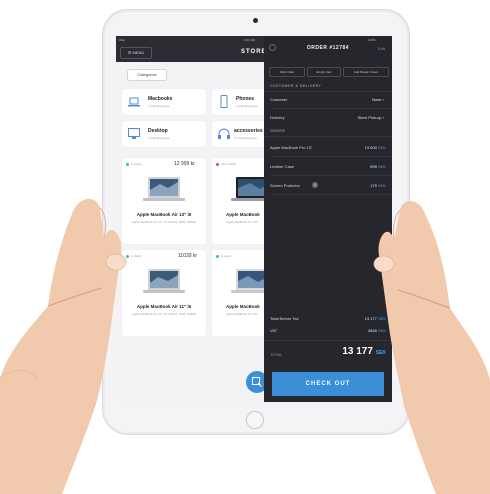 The image size is (490, 494). I want to click on park-order-button: Park Order, so click(287, 72).